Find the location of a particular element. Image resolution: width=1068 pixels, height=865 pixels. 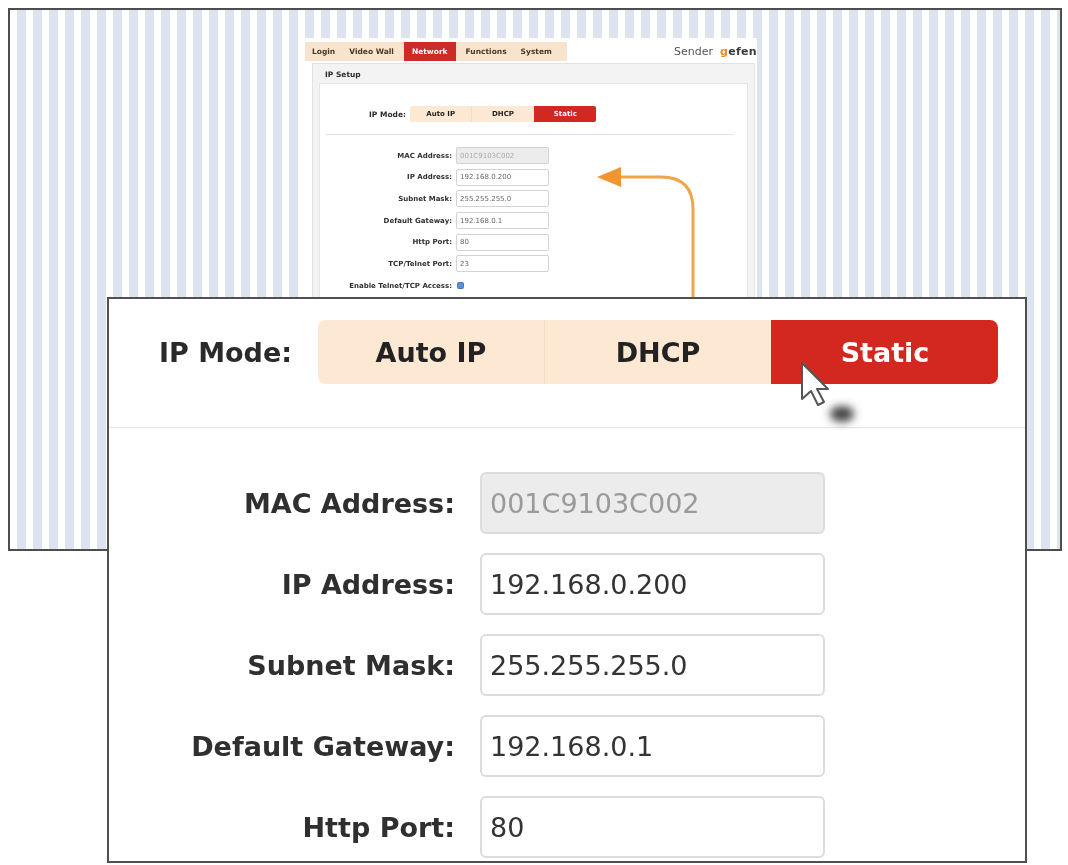

input-field: 255.255.255.0 is located at coordinates (652, 665).